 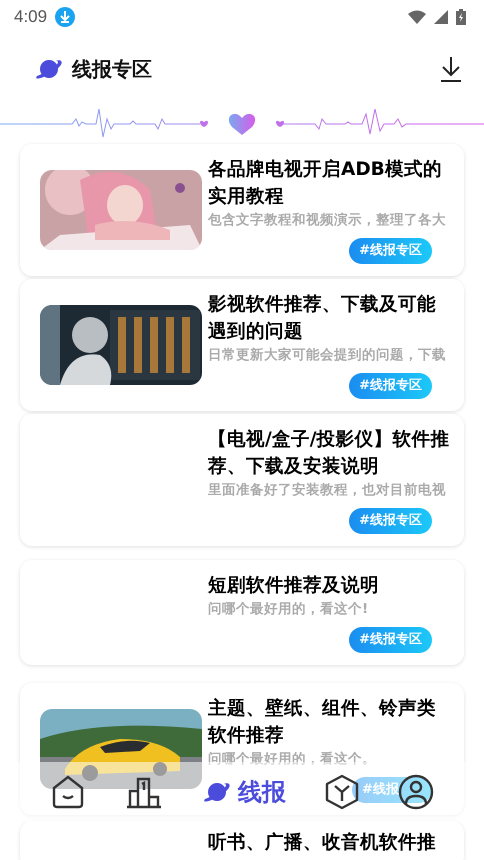 What do you see at coordinates (242, 345) in the screenshot?
I see `post-card: 影视软件推荐、下载及可能遇到的问题 日常更新大家可能会提到的问题，下载 #线报专区` at bounding box center [242, 345].